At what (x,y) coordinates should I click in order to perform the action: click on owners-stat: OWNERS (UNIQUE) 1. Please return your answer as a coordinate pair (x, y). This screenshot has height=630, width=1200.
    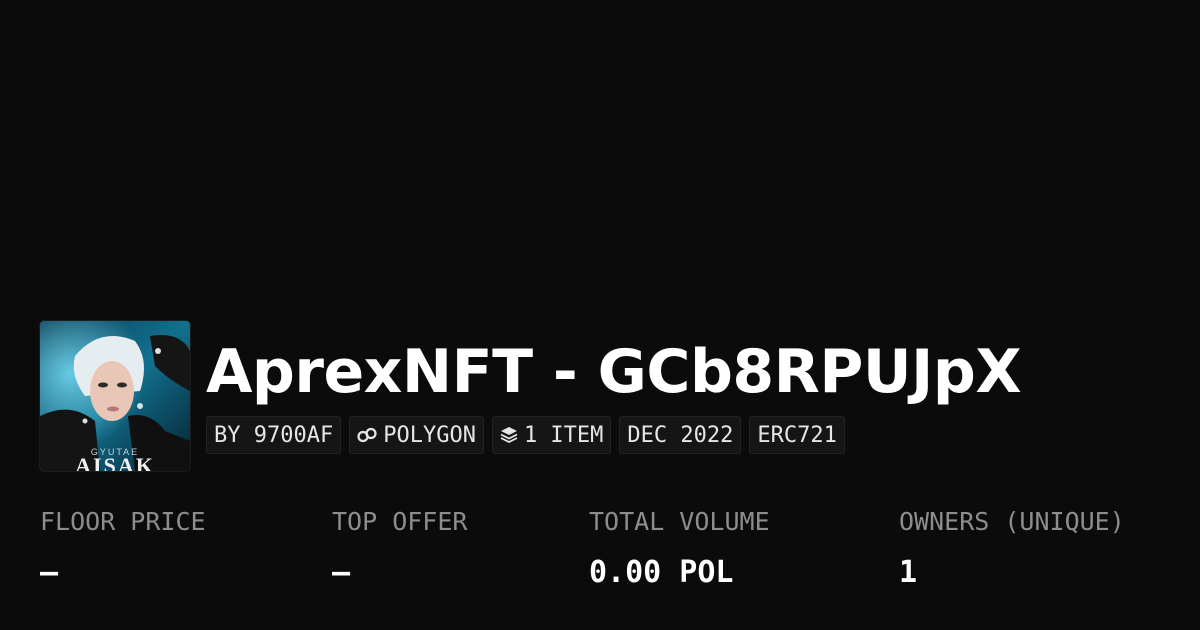
    Looking at the image, I should click on (1012, 548).